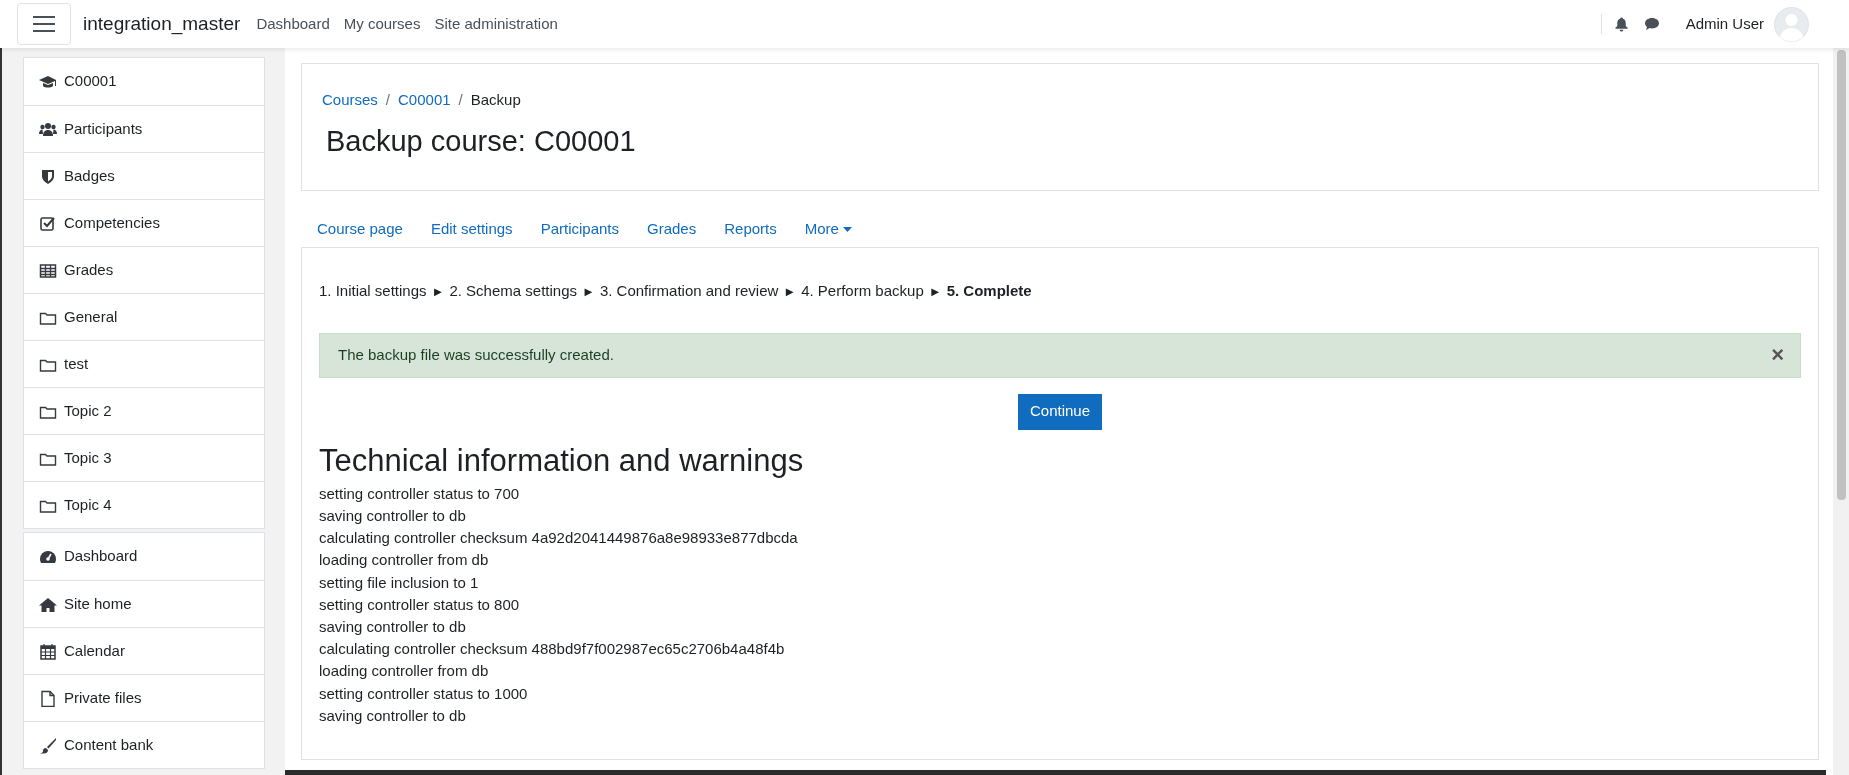  Describe the element at coordinates (144, 457) in the screenshot. I see `sidebar-item: Topic 3` at that location.